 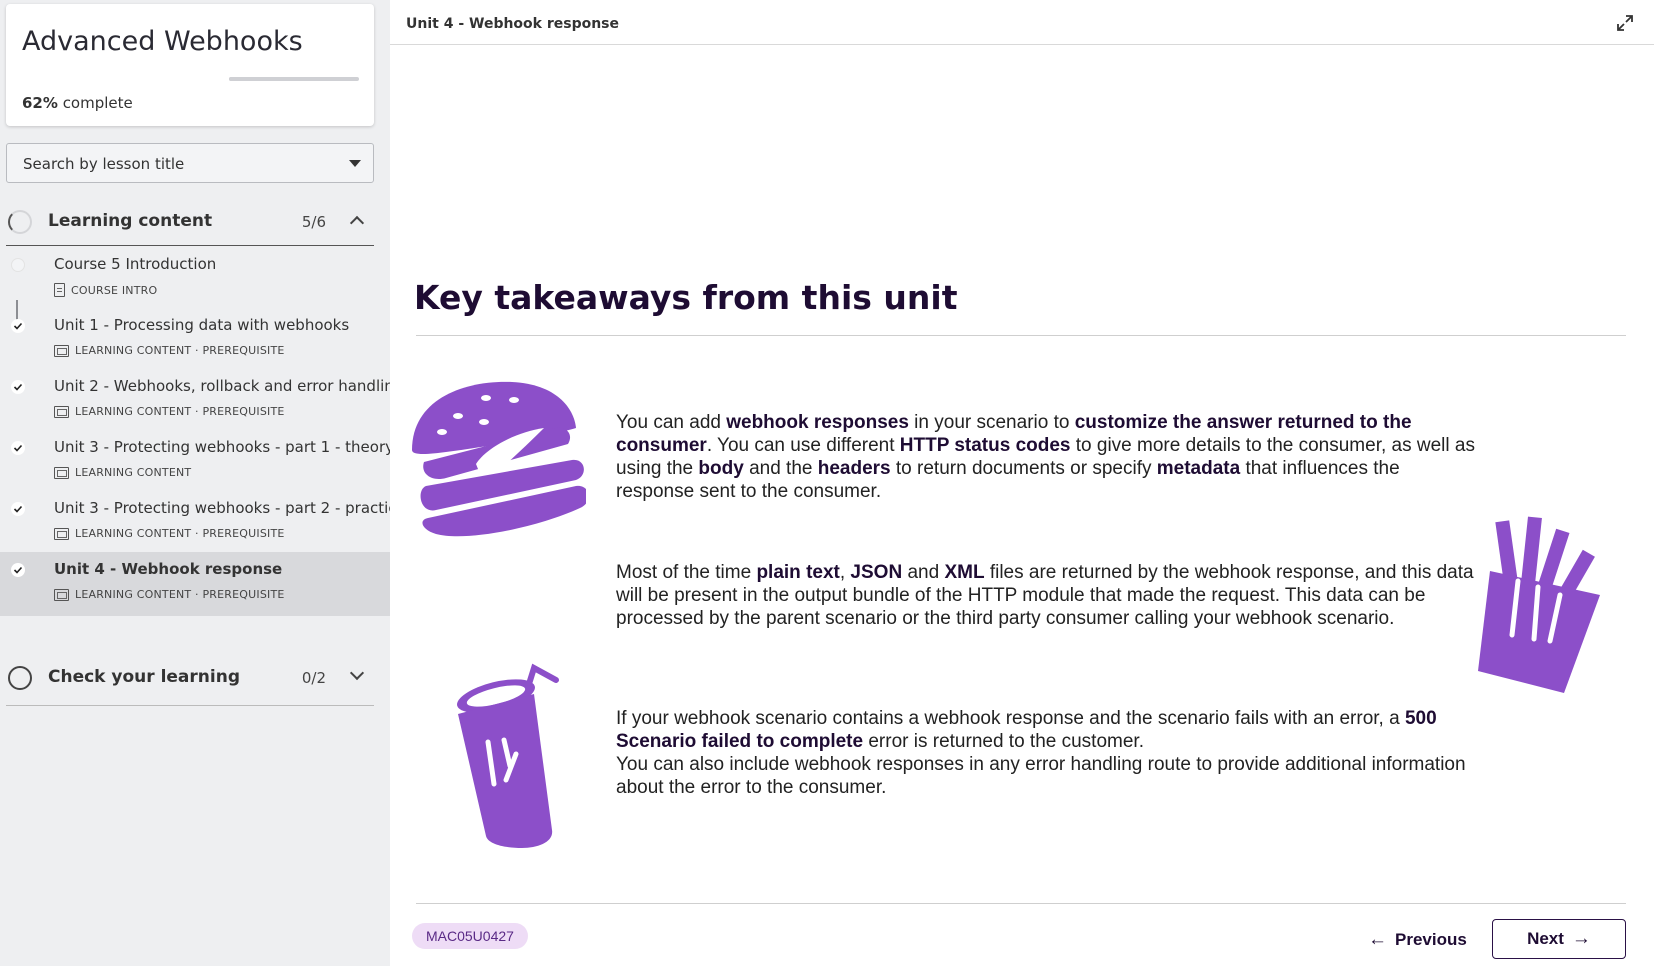 What do you see at coordinates (686, 297) in the screenshot?
I see `page-title: Key takeaways from this unit` at bounding box center [686, 297].